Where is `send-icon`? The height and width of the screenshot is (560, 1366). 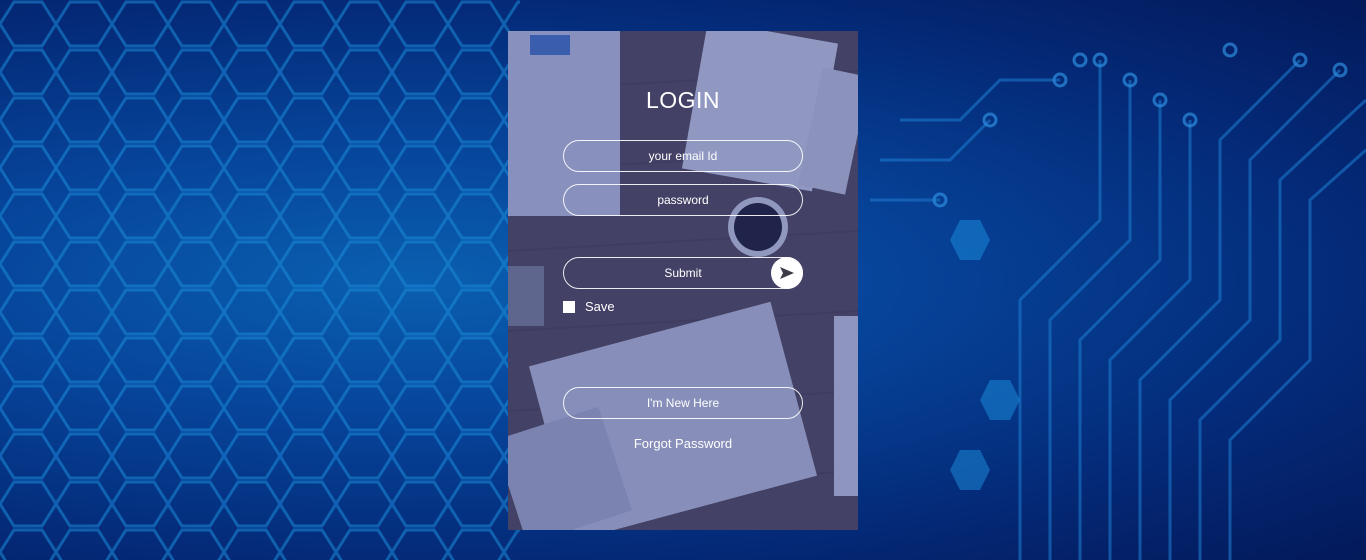
send-icon is located at coordinates (787, 273).